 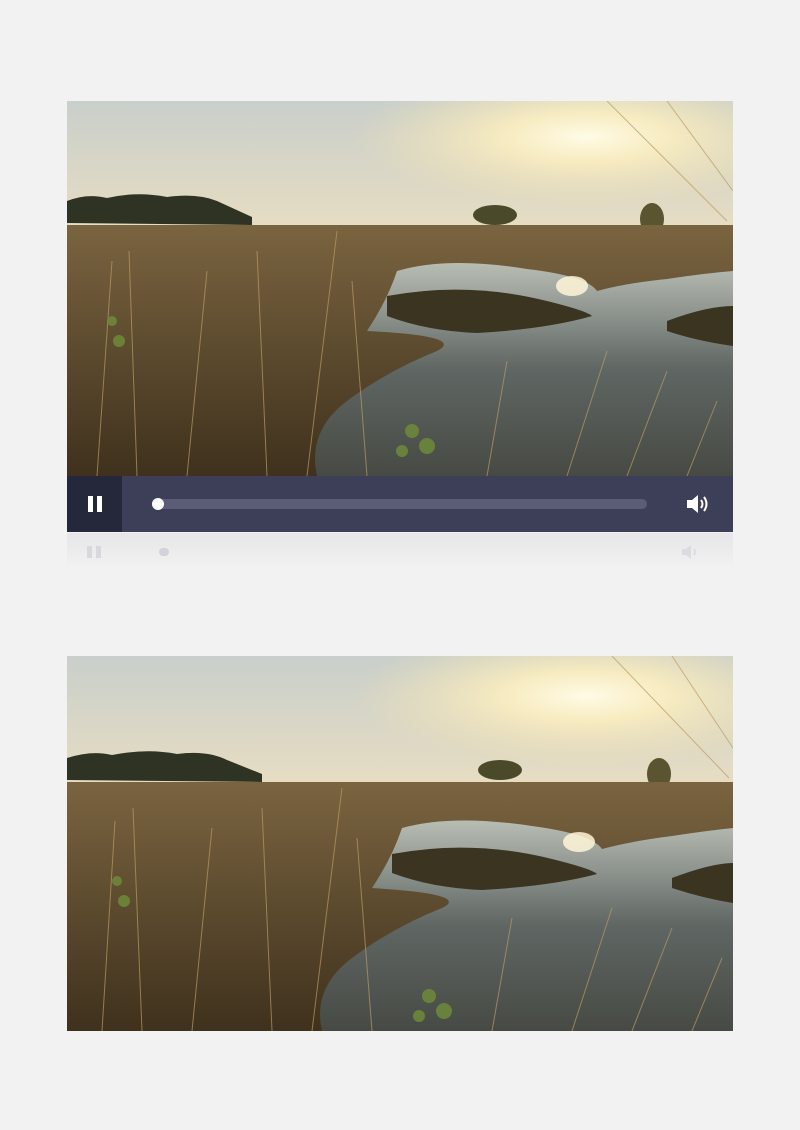 I want to click on volume-icon, so click(x=697, y=504).